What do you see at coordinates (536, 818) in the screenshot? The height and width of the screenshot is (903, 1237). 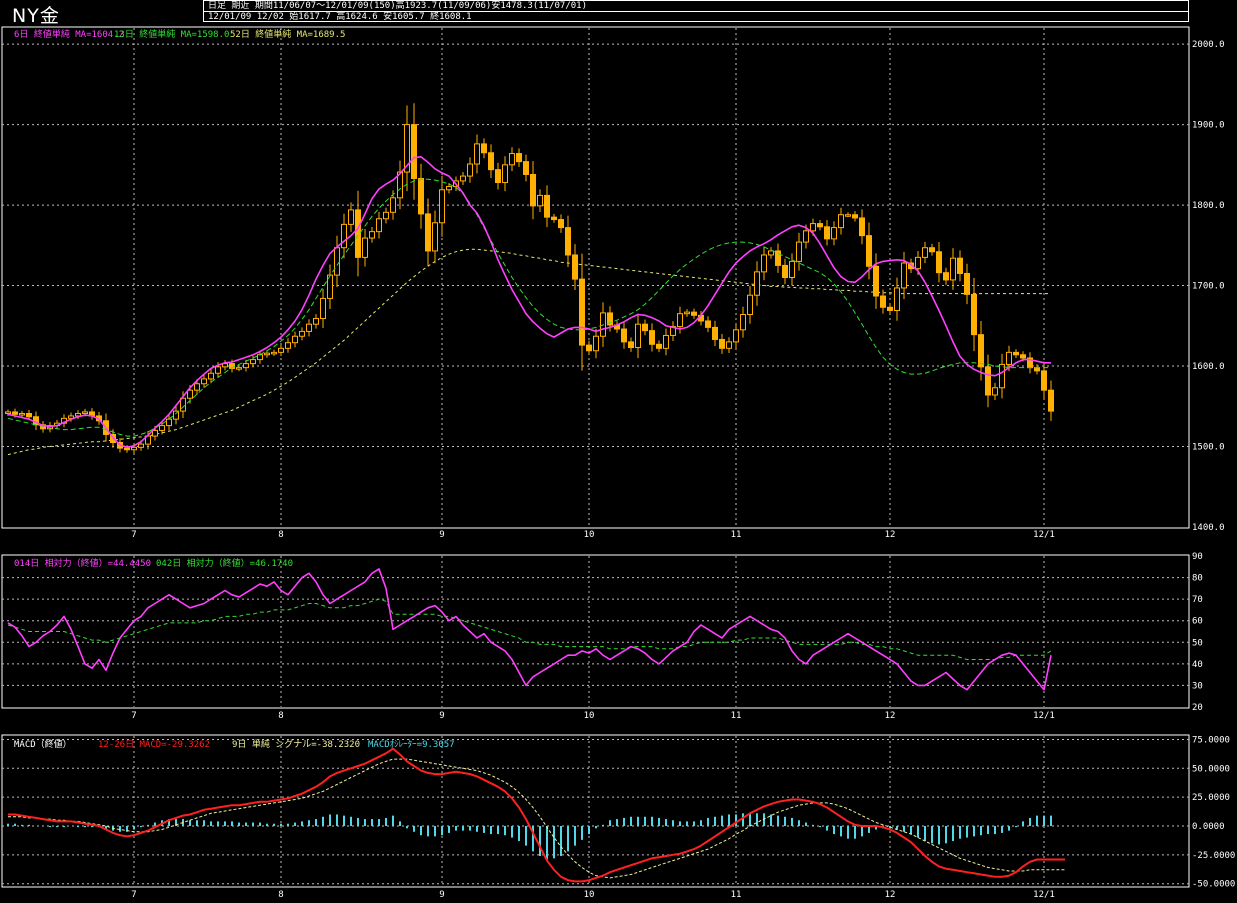 I see `signal-line-group` at bounding box center [536, 818].